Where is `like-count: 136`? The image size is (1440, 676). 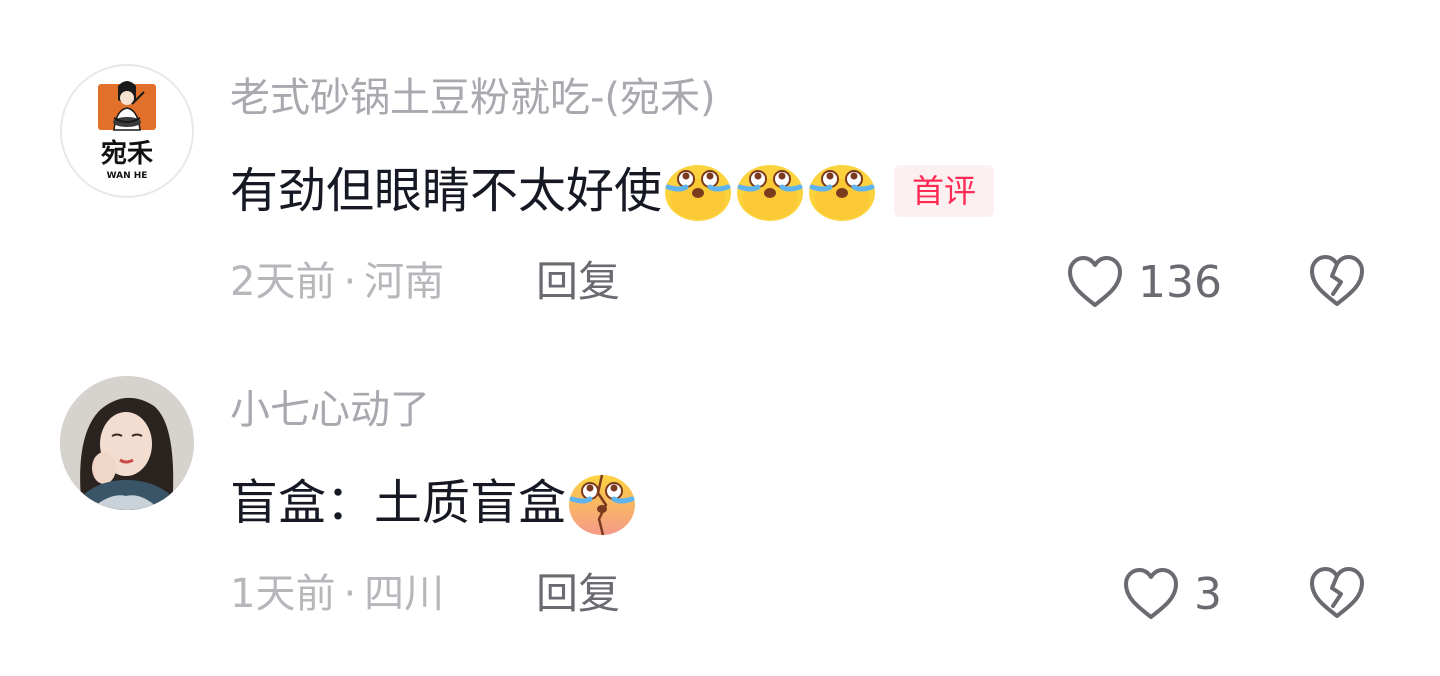
like-count: 136 is located at coordinates (1180, 282).